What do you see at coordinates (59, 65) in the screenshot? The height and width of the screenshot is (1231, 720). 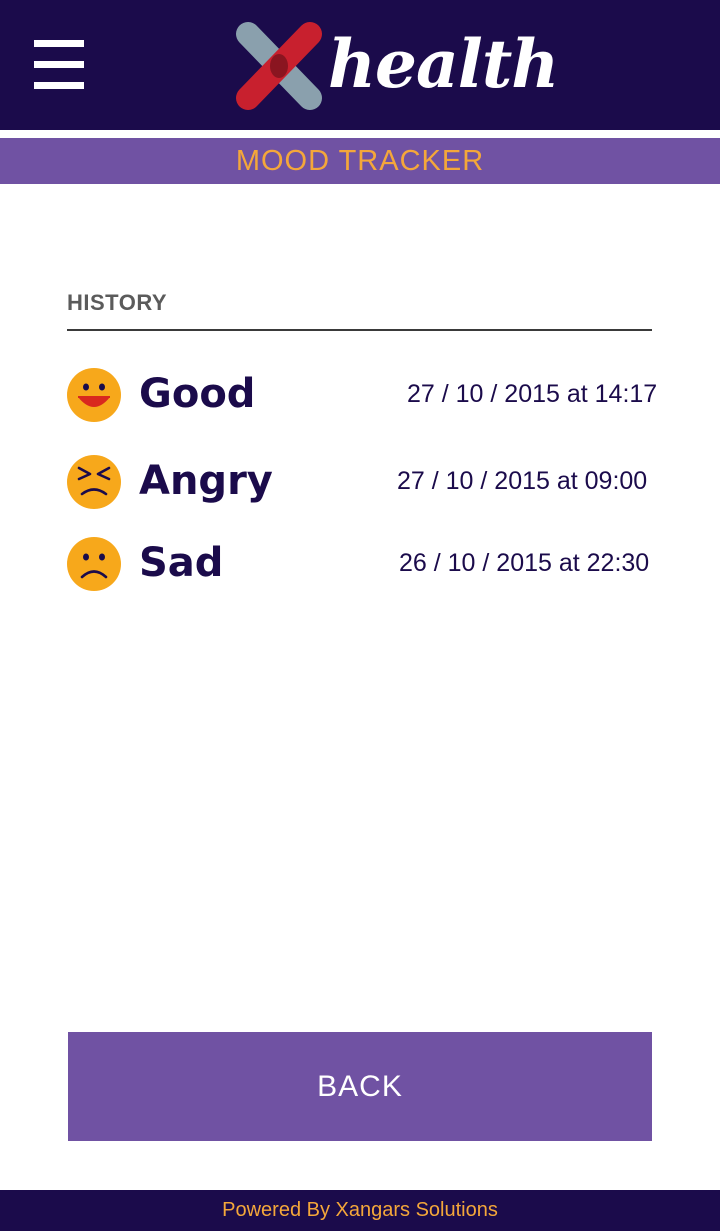 I see `hamburger-menu-icon` at bounding box center [59, 65].